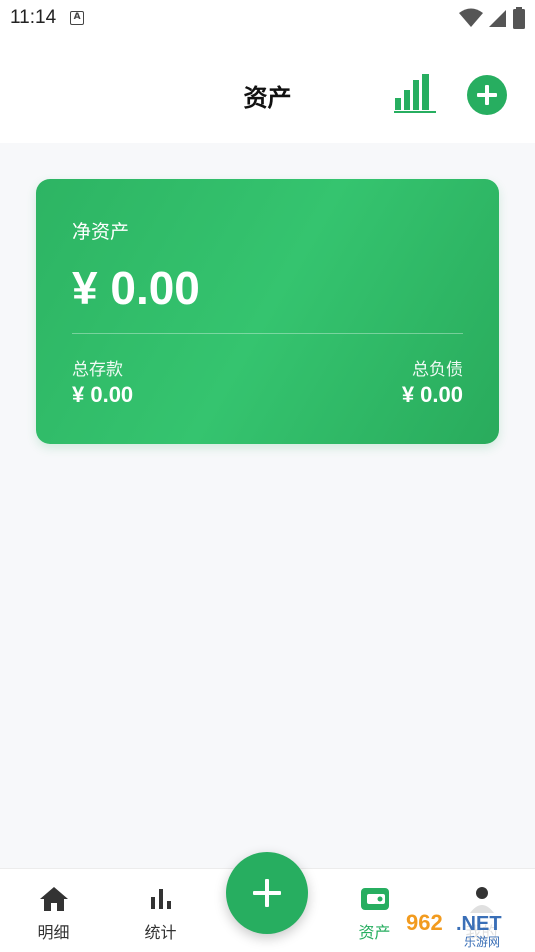 The width and height of the screenshot is (535, 952). I want to click on site-watermark: 962 .NET 乐游网, so click(465, 925).